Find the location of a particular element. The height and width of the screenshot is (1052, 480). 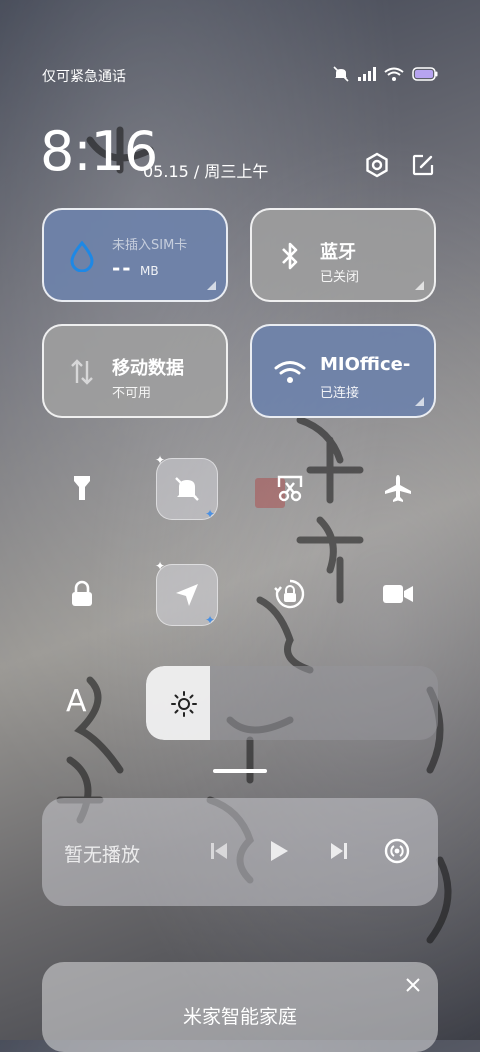

flashlight-icon is located at coordinates (82, 488).